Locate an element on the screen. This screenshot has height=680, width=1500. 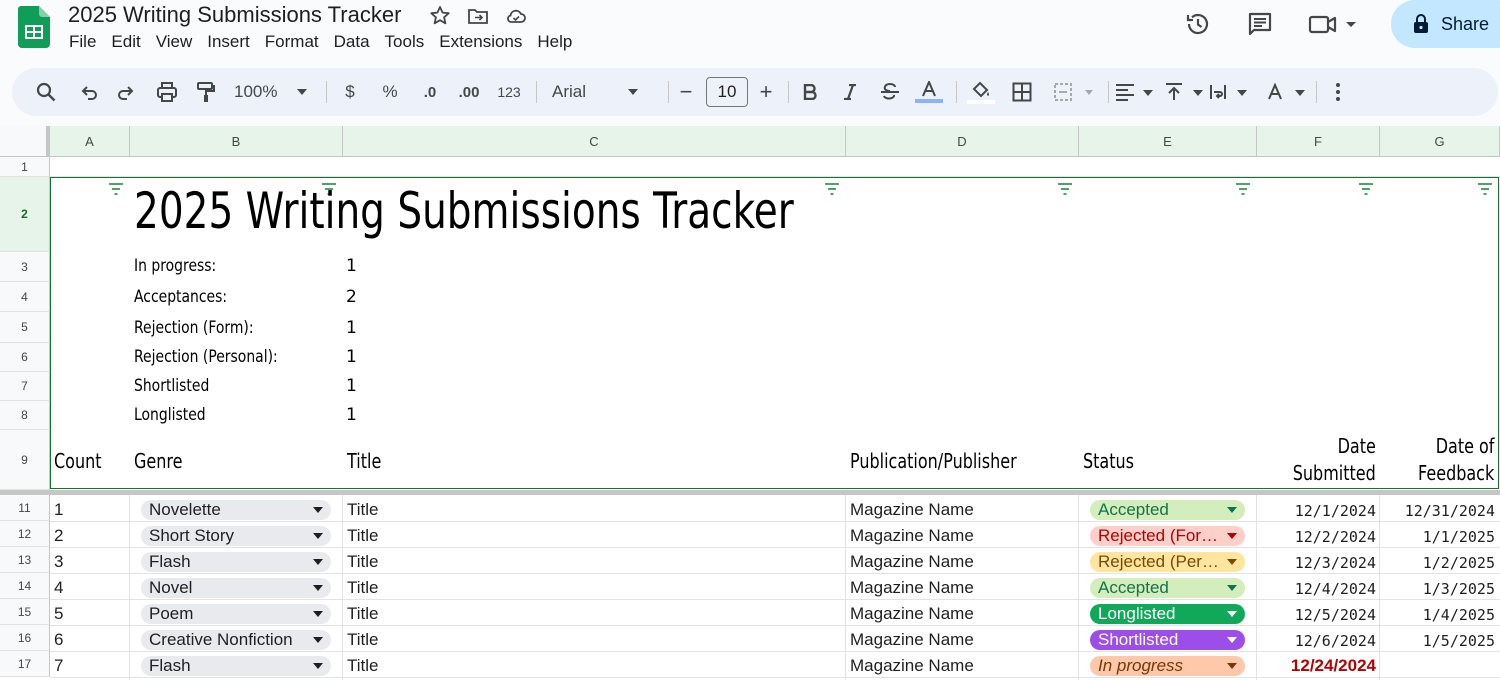
print-icon is located at coordinates (167, 92).